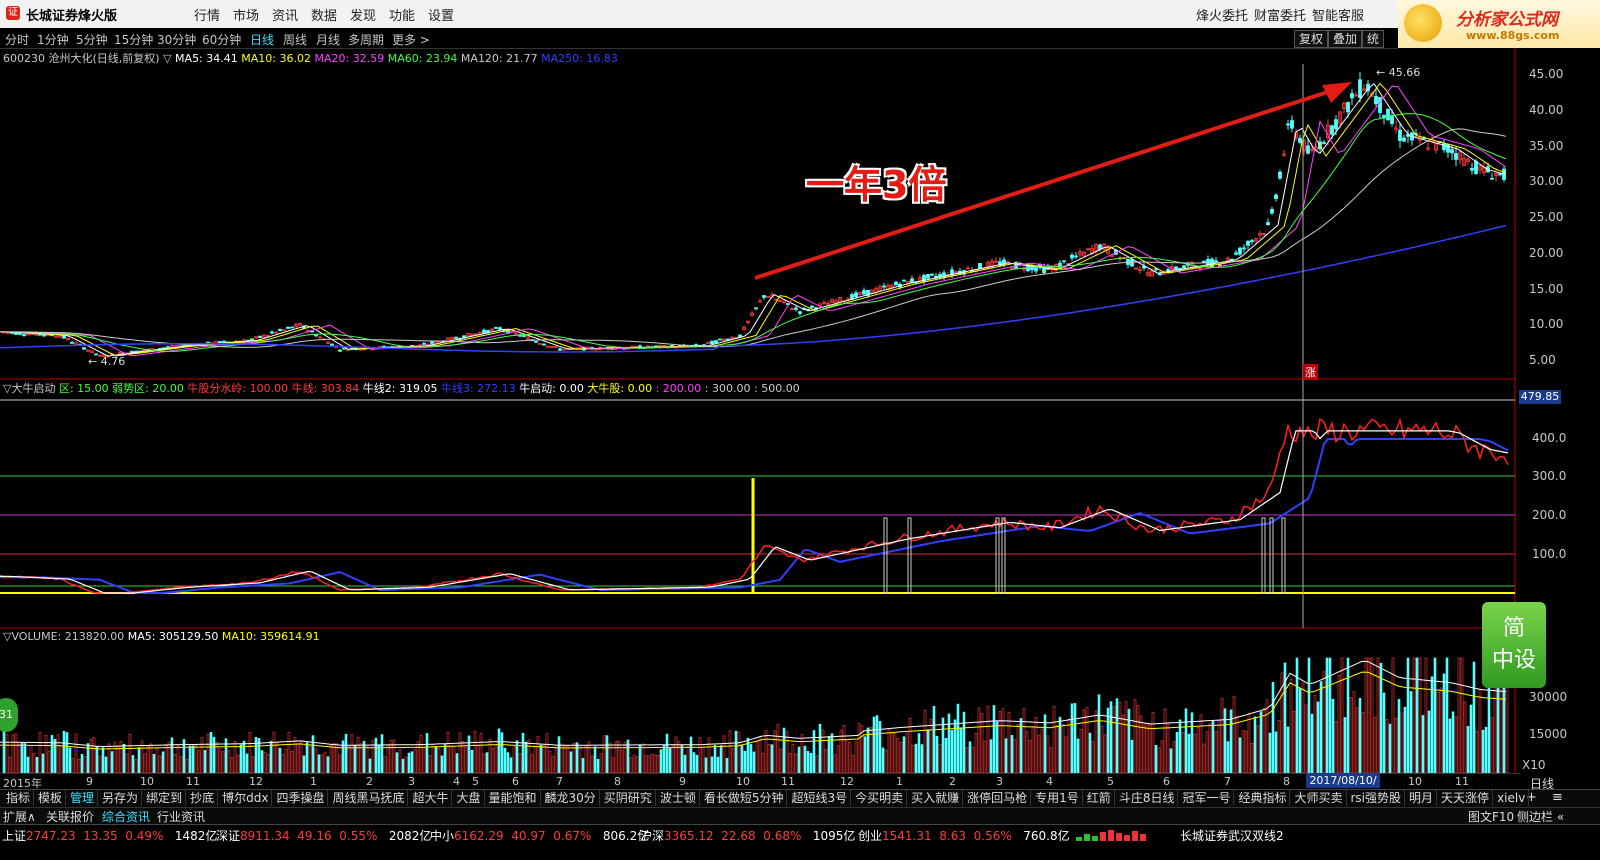  Describe the element at coordinates (936, 798) in the screenshot. I see `tab-18: 买入就赚` at that location.